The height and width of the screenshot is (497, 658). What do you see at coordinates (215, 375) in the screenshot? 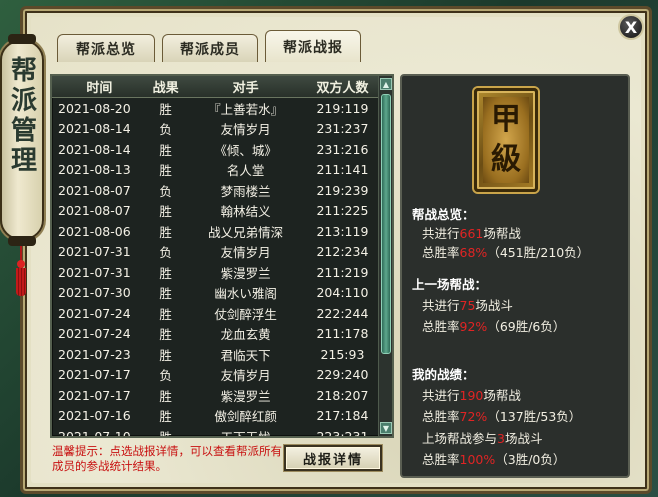
I see `table-row: 2021-07-17 负 友情岁月 229:240` at bounding box center [215, 375].